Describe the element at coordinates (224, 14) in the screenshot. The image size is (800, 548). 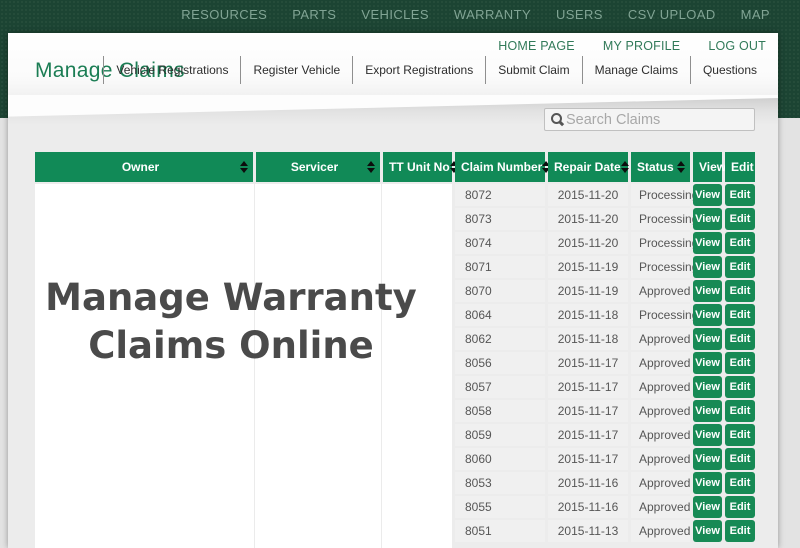
I see `topnav-item: RESOURCES` at that location.